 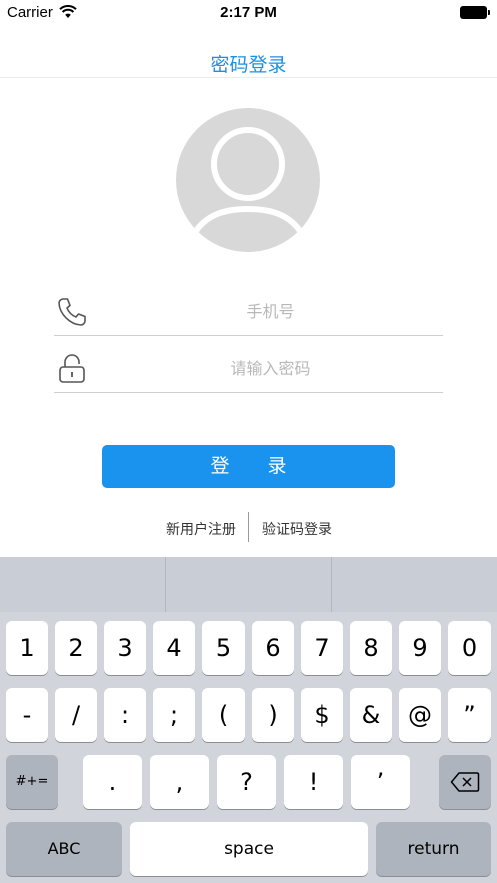 I want to click on key-apostrophe: ’, so click(x=380, y=782).